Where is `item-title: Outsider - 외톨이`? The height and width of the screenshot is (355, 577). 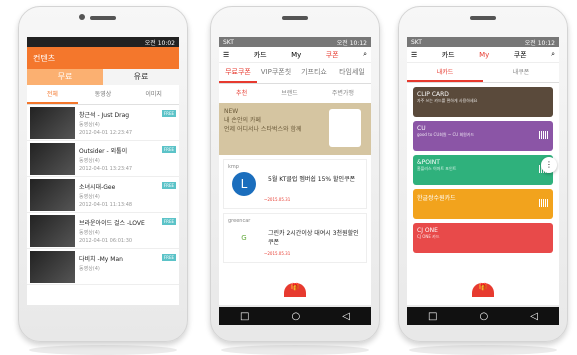 item-title: Outsider - 외톨이 is located at coordinates (103, 151).